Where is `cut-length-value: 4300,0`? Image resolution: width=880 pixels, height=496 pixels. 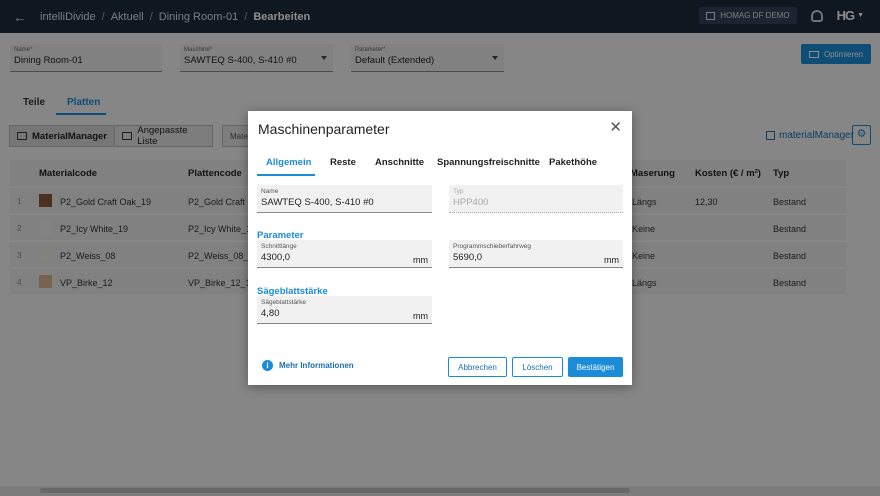 cut-length-value: 4300,0 is located at coordinates (276, 257).